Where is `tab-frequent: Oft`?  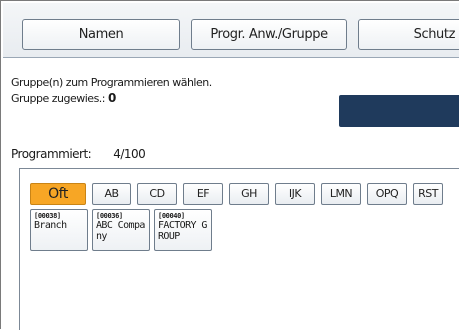
tab-frequent: Oft is located at coordinates (58, 194).